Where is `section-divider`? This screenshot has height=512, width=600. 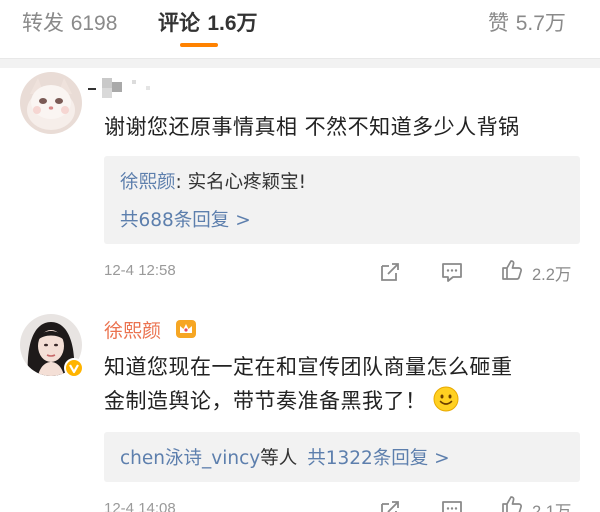
section-divider is located at coordinates (300, 63).